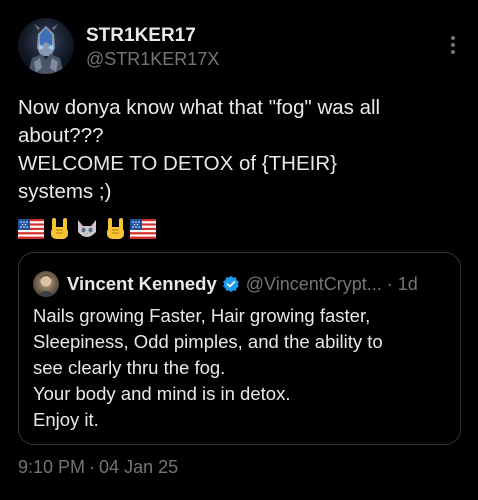  Describe the element at coordinates (66, 419) in the screenshot. I see `quoted-text-line: Enjoy it.` at that location.